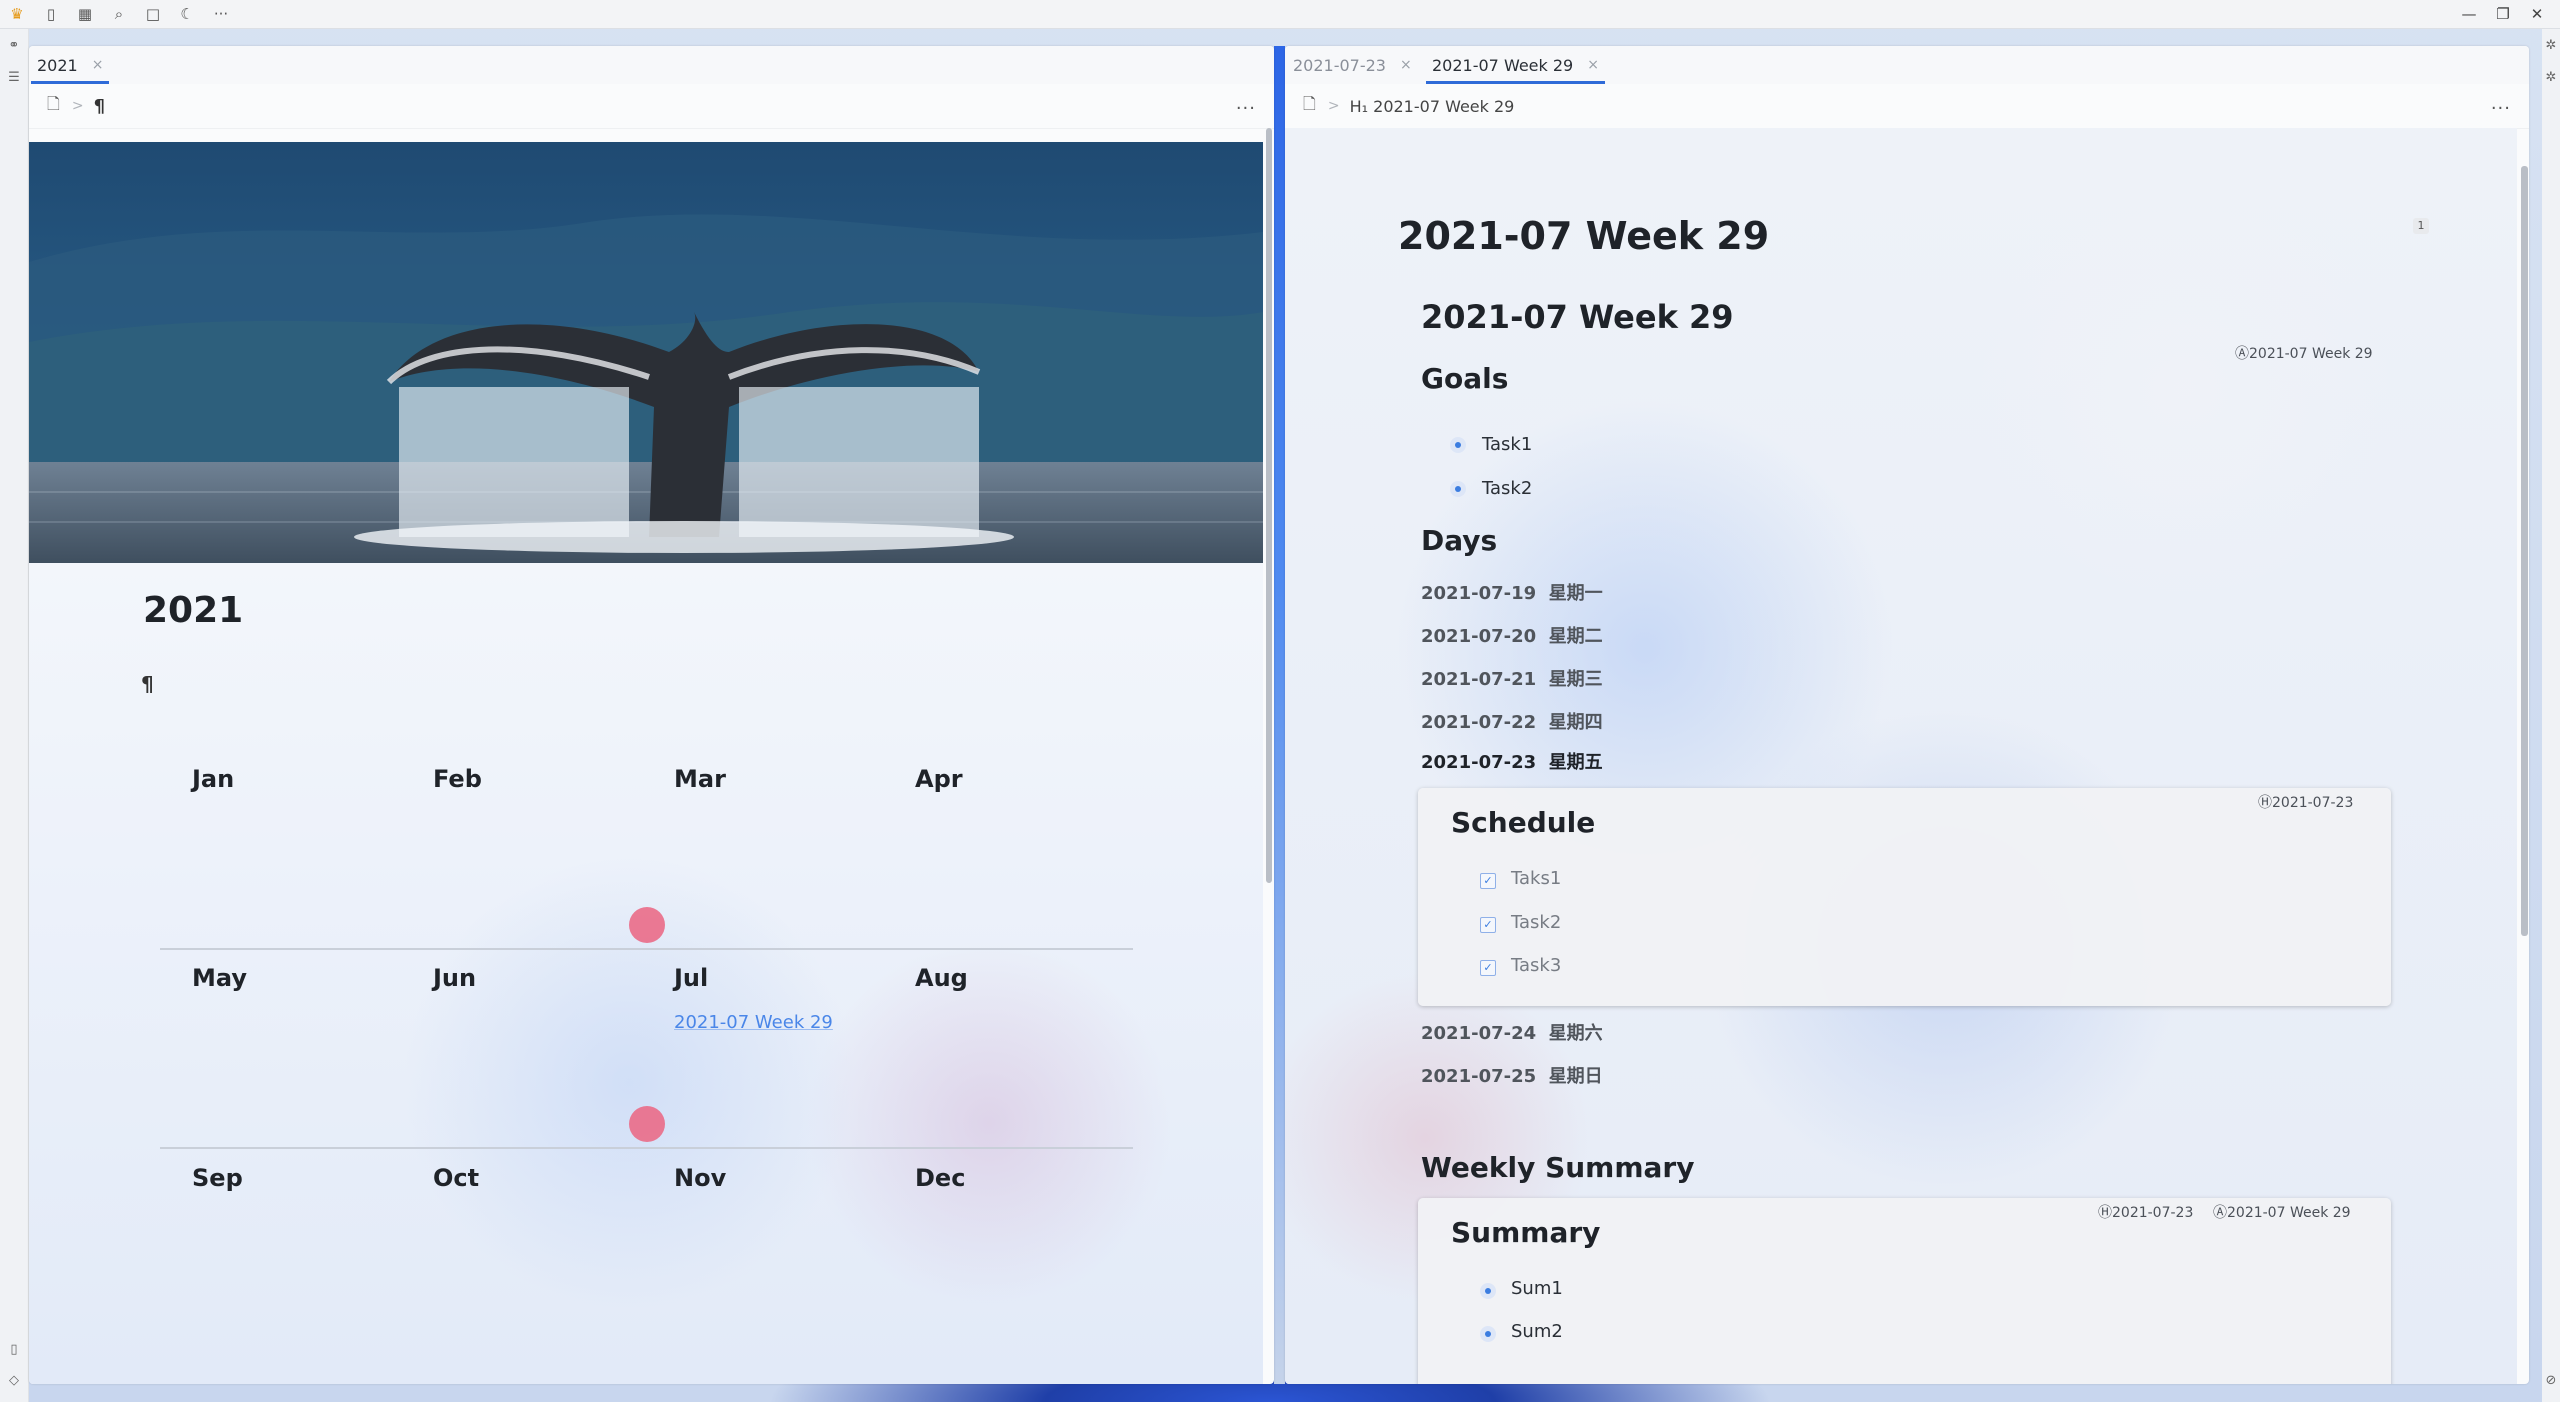  What do you see at coordinates (193, 610) in the screenshot?
I see `page-title: 2021` at bounding box center [193, 610].